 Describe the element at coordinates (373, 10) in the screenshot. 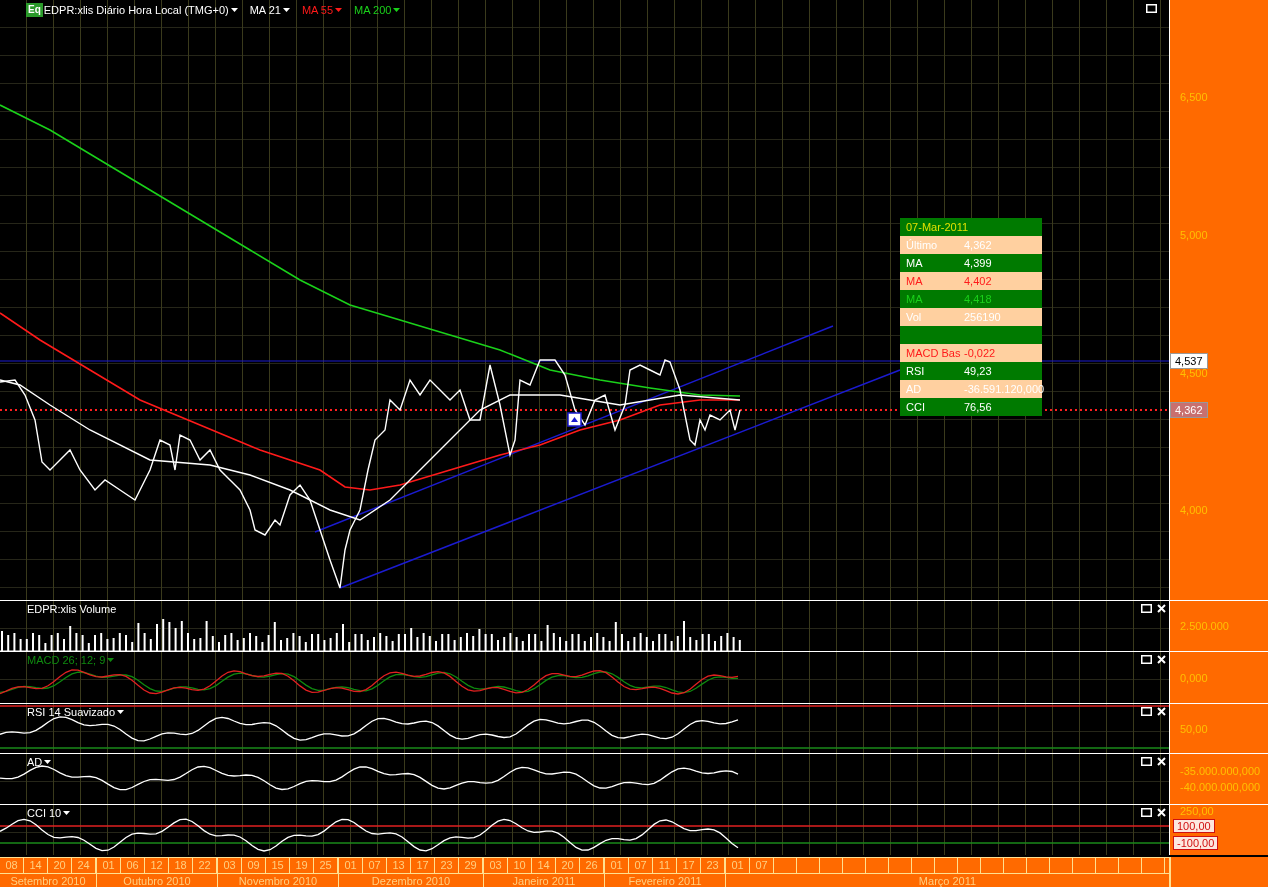

I see `study-label: MA 200` at that location.